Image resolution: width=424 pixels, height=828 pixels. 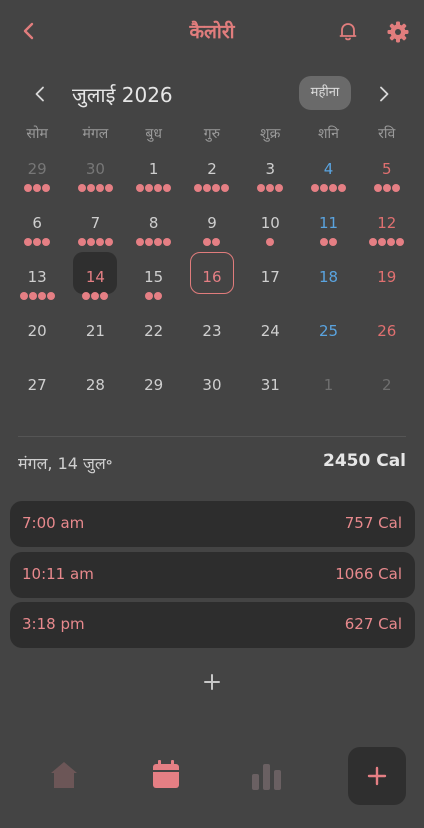 I want to click on daily-total-calories: 2450 Cal, so click(x=364, y=461).